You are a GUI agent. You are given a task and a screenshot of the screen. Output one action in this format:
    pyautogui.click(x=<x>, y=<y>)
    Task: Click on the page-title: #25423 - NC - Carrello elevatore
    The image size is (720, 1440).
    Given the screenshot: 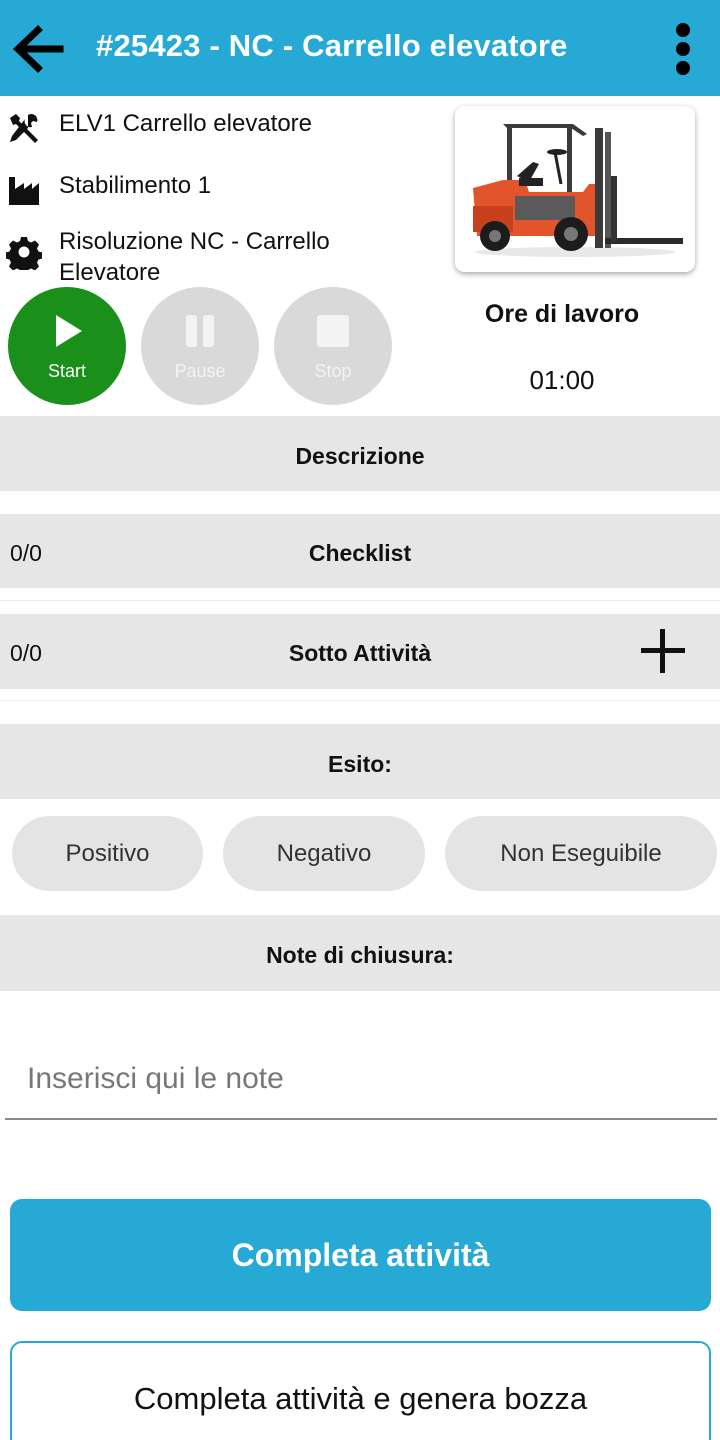 What is the action you would take?
    pyautogui.click(x=332, y=45)
    